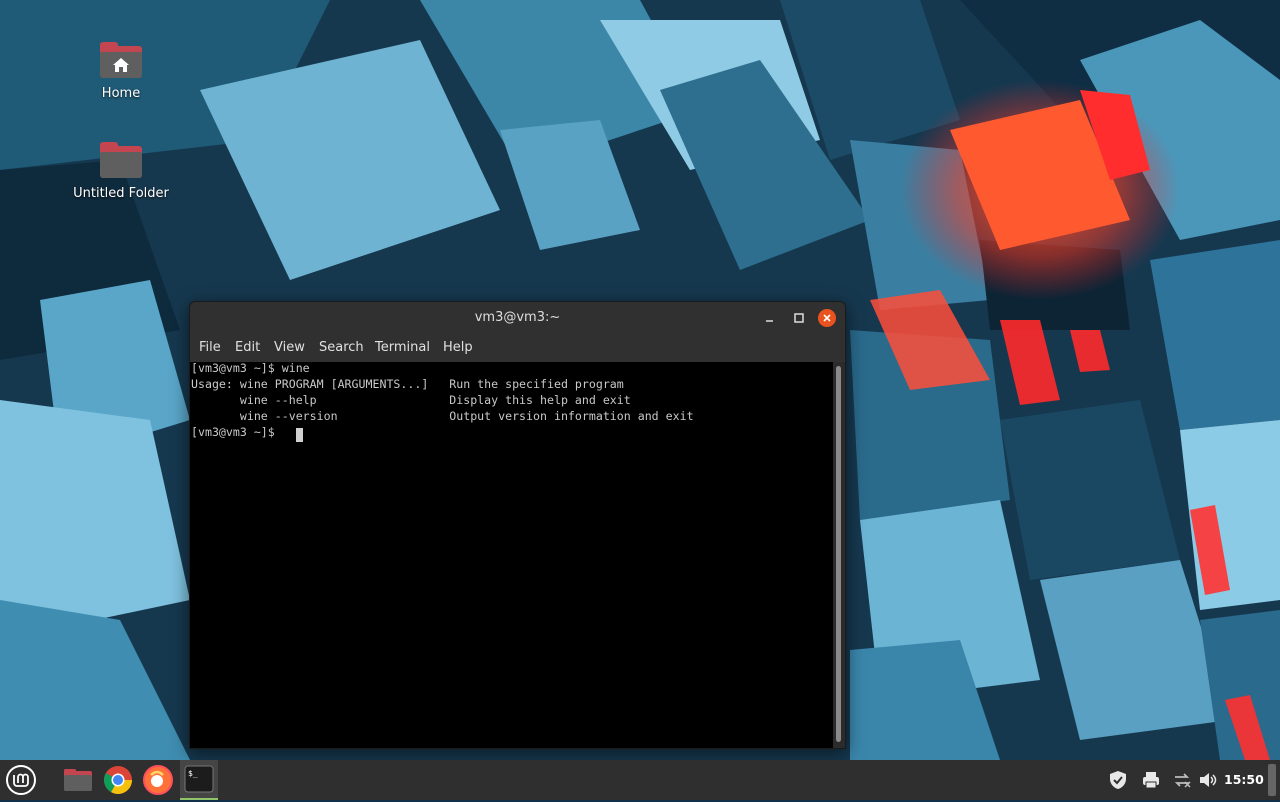 The height and width of the screenshot is (802, 1280). I want to click on scrollbar-thumb, so click(838, 554).